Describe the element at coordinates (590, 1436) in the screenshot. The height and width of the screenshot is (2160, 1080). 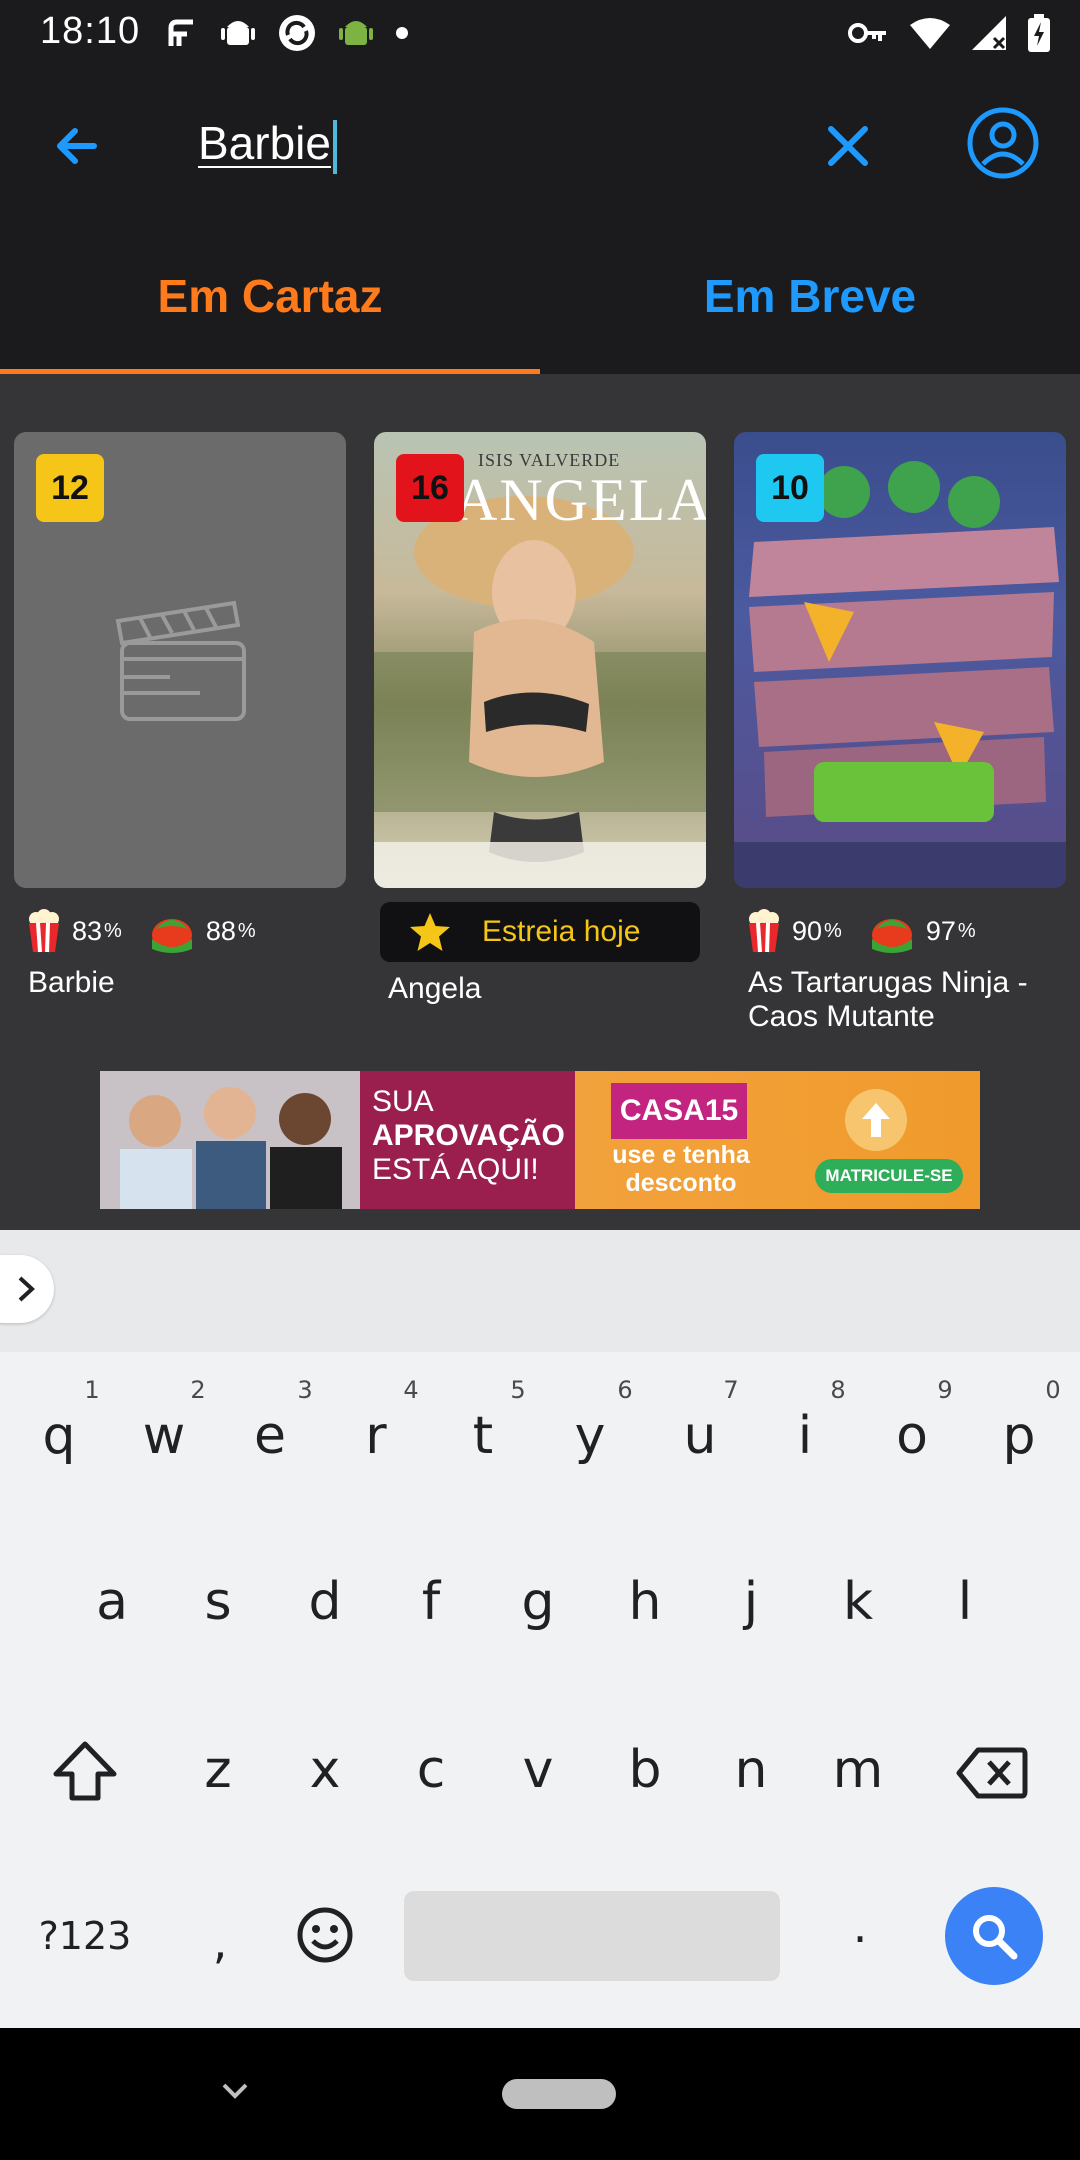
I see `key-y: y` at that location.